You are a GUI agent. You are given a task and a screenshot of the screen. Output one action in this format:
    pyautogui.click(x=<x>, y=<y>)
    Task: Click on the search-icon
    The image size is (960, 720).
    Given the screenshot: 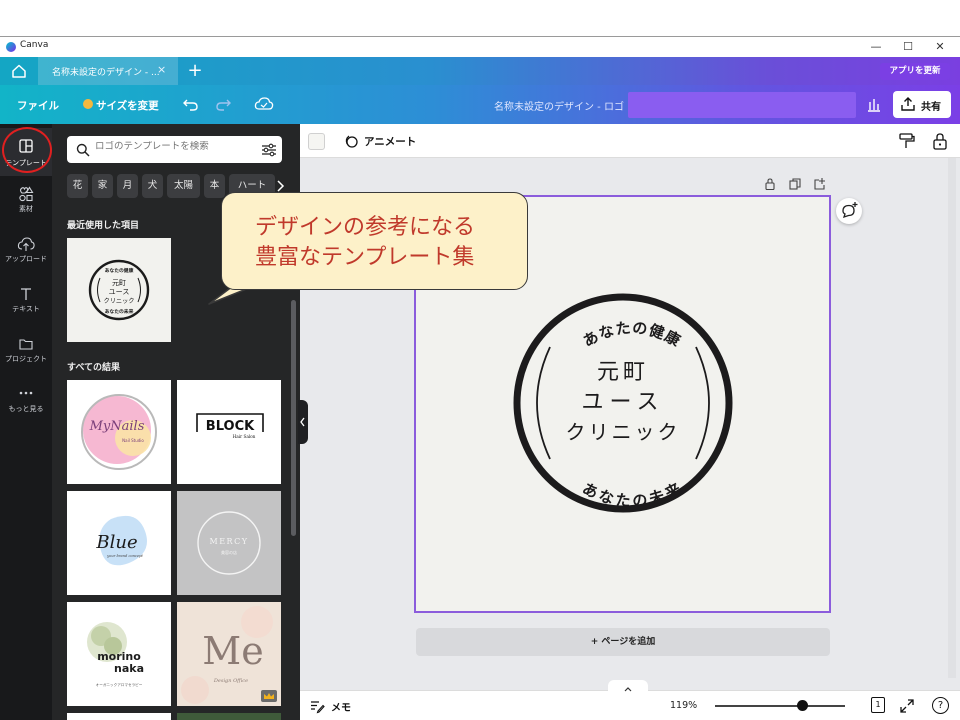 What is the action you would take?
    pyautogui.click(x=83, y=150)
    